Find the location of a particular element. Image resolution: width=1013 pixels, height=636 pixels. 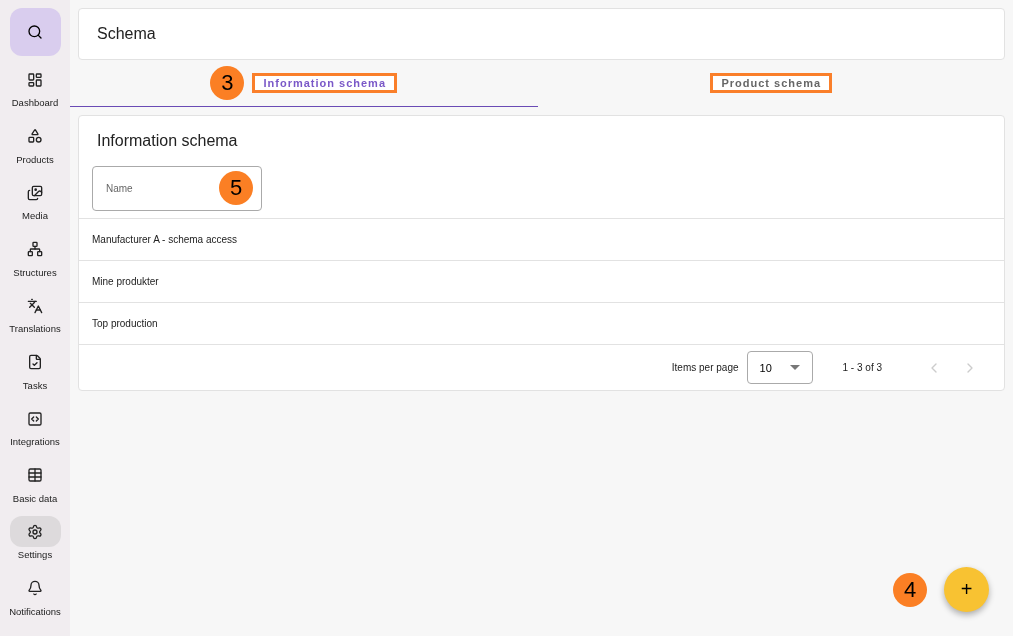

card-title: Information schema is located at coordinates (168, 141).